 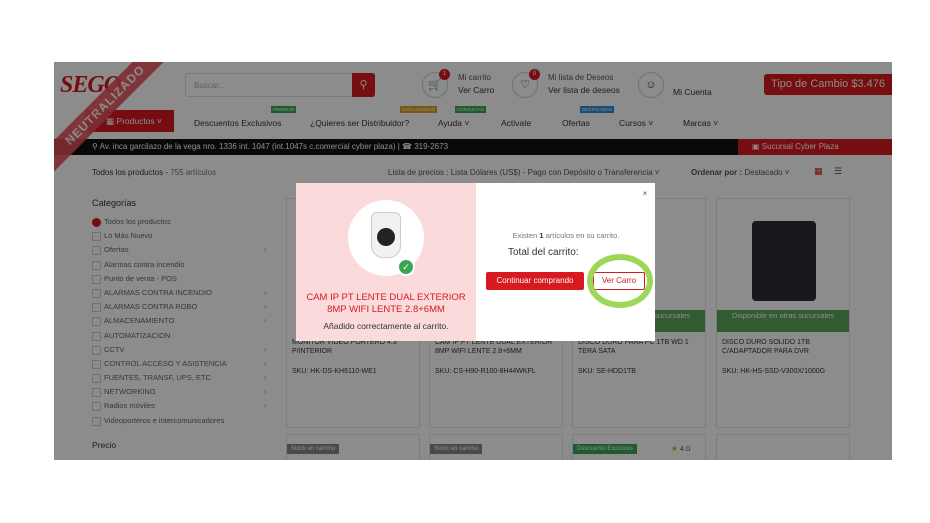 I want to click on camera-lens-icon, so click(x=386, y=237).